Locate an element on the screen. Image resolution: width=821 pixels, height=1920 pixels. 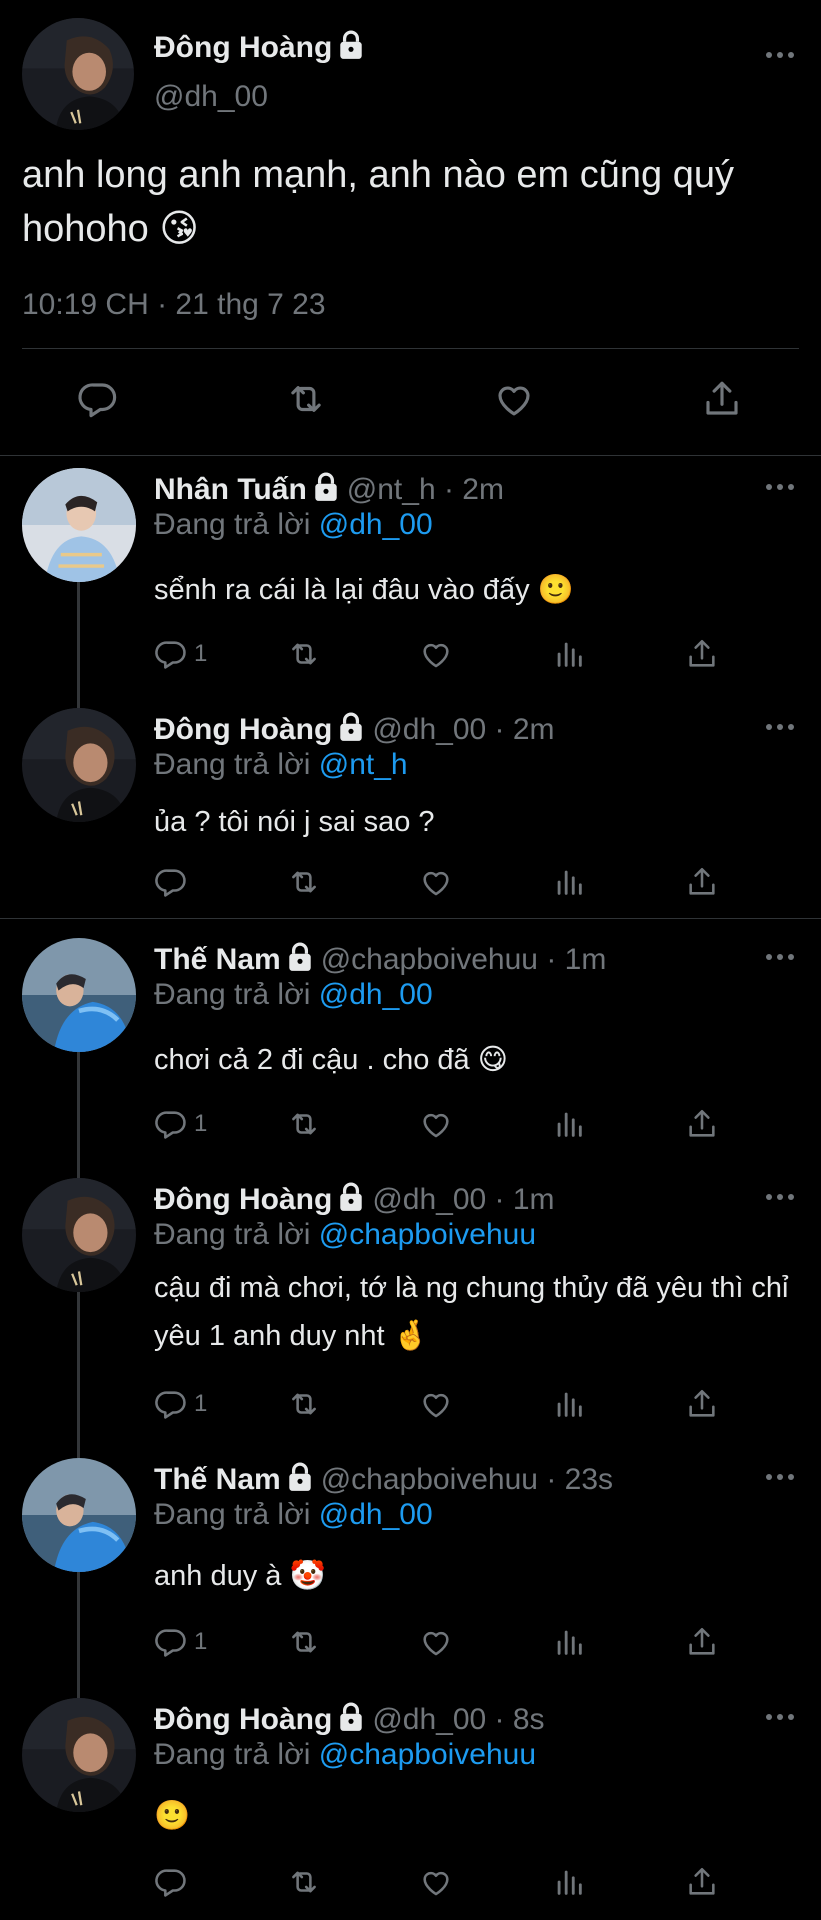
author-handle: @chapboivehuu · 23s is located at coordinates (467, 1479).